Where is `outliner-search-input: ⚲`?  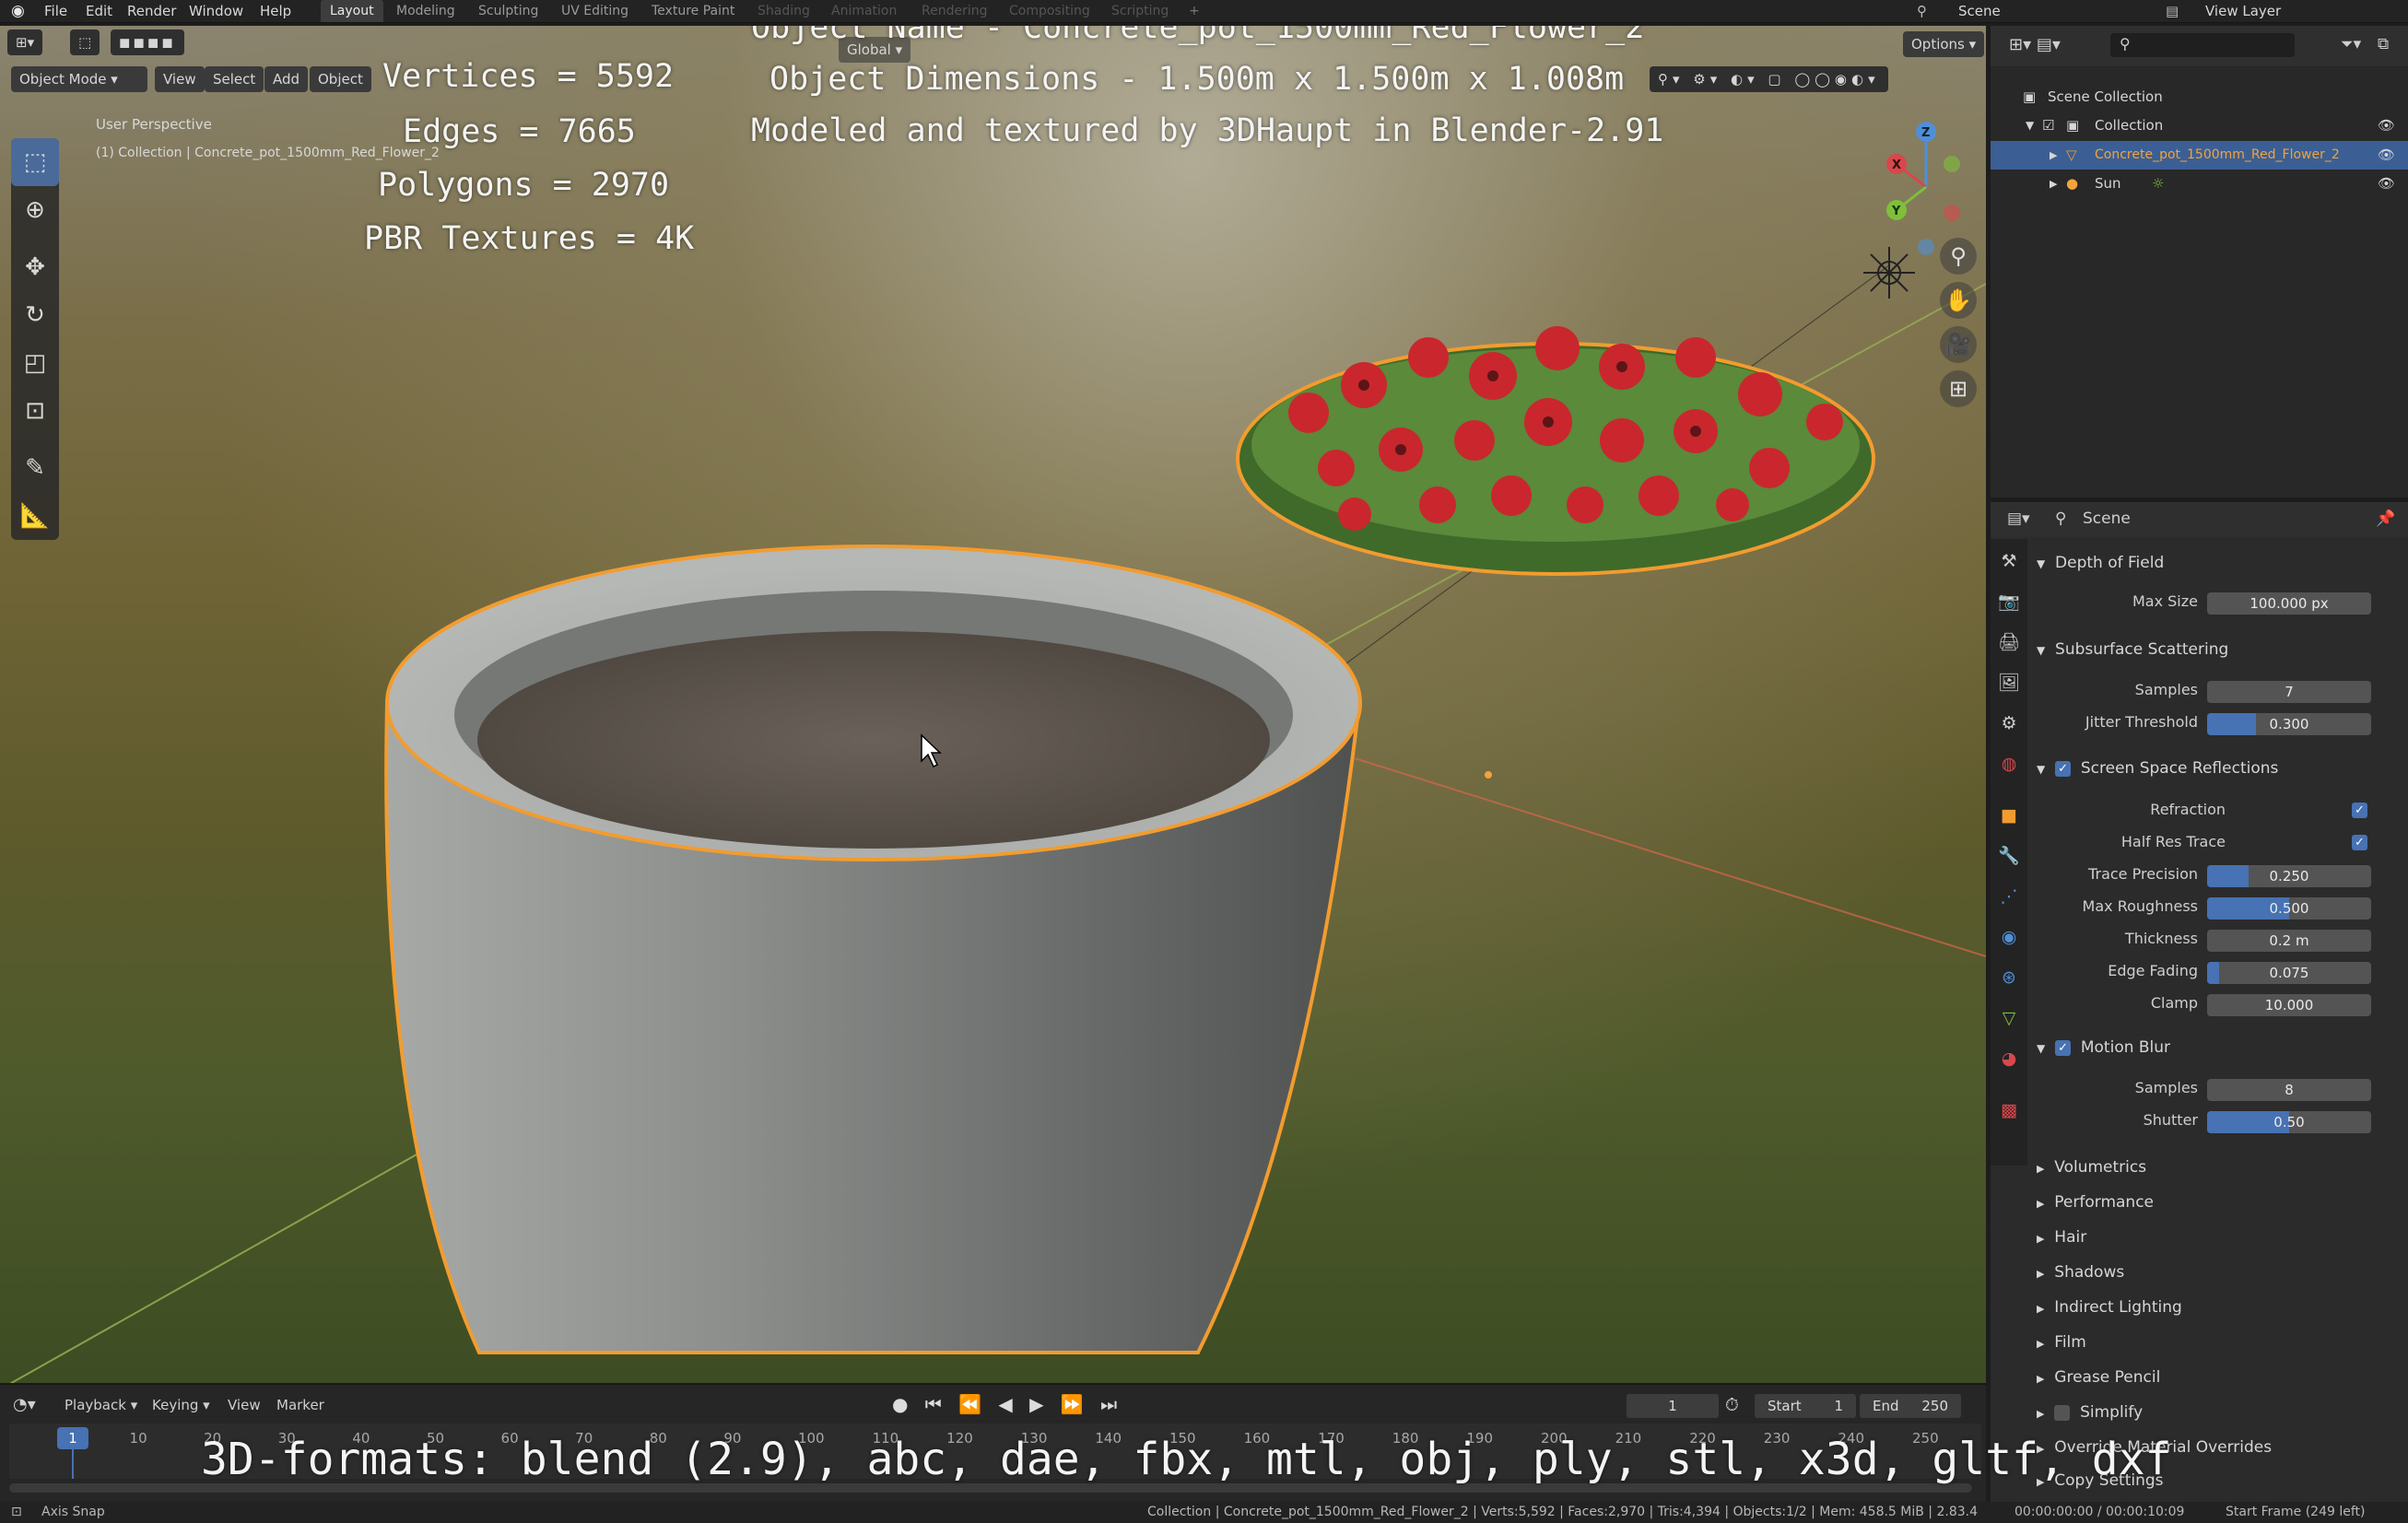
outliner-search-input: ⚲ is located at coordinates (2202, 45).